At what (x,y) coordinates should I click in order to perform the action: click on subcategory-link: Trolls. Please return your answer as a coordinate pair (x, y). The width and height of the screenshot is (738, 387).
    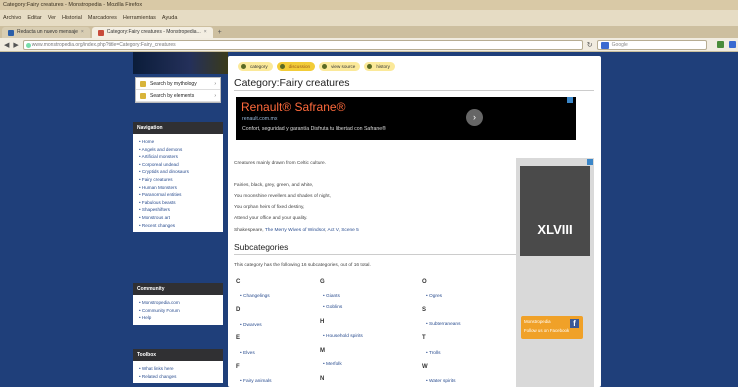
    Looking at the image, I should click on (433, 353).